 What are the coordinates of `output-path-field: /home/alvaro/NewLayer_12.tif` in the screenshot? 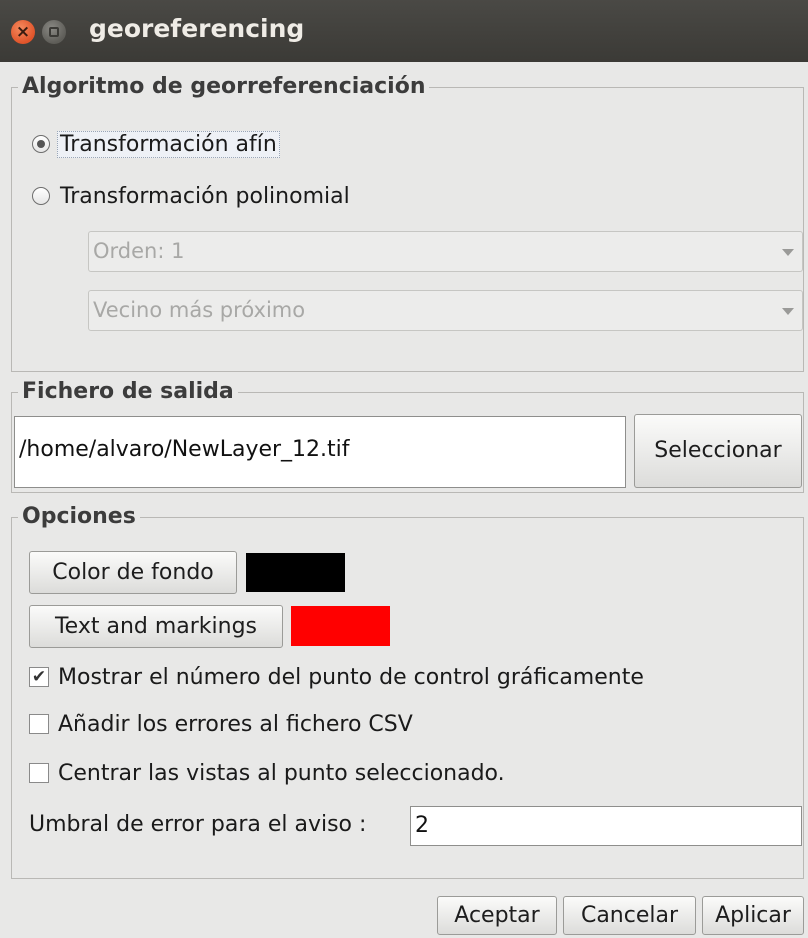 It's located at (320, 452).